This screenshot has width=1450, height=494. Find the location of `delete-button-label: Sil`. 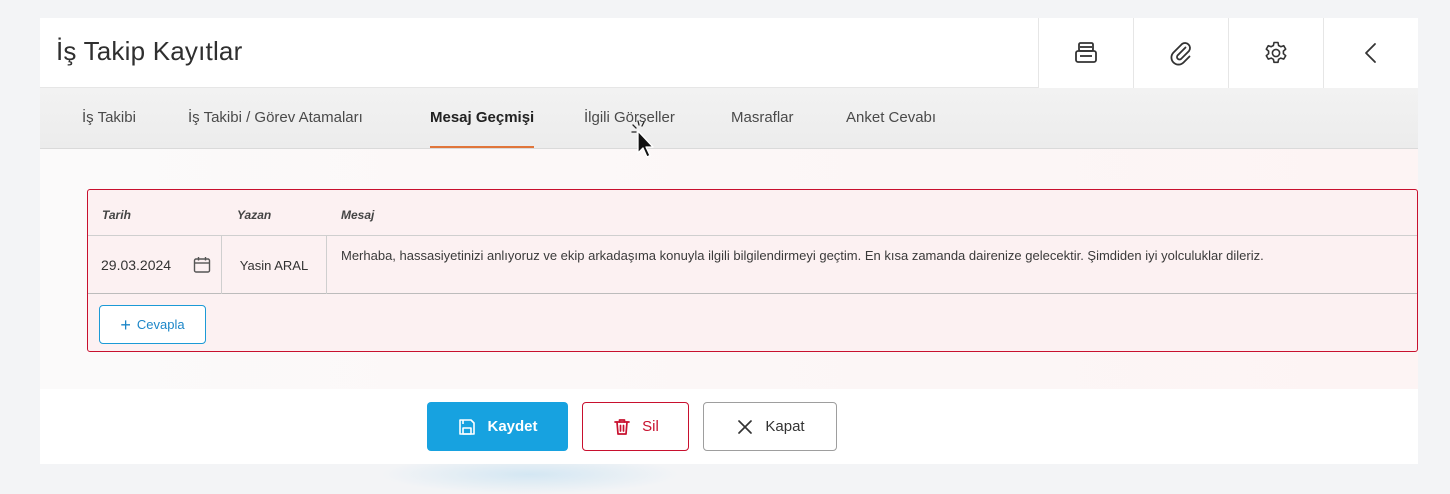

delete-button-label: Sil is located at coordinates (650, 426).